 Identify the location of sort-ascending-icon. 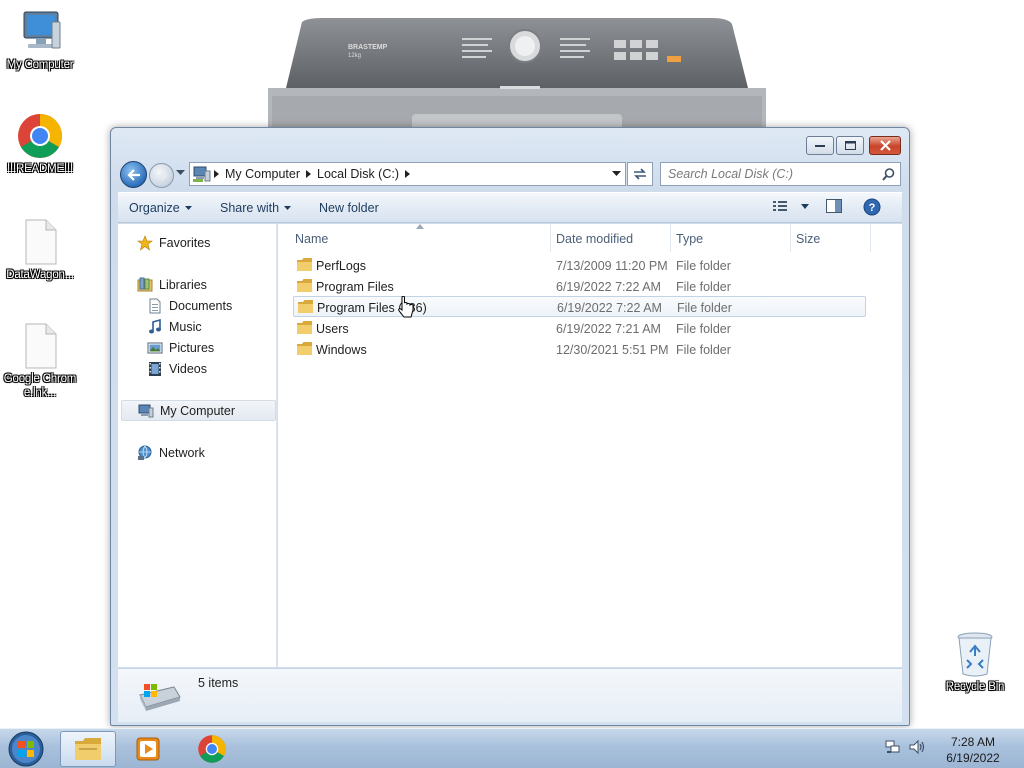
(420, 226).